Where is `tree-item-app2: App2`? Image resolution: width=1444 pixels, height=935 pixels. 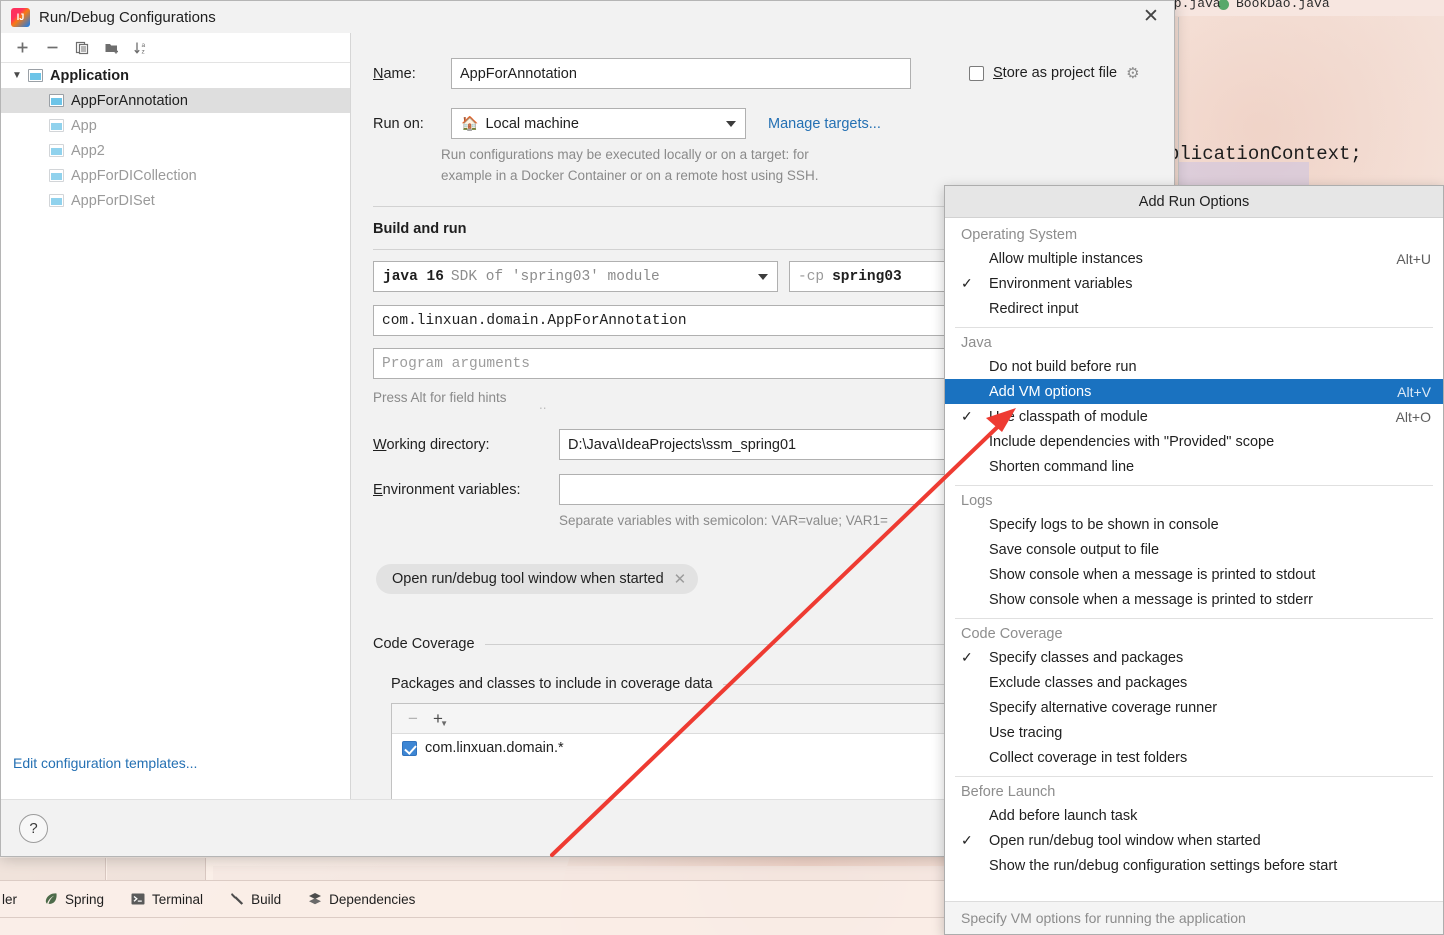 tree-item-app2: App2 is located at coordinates (175, 150).